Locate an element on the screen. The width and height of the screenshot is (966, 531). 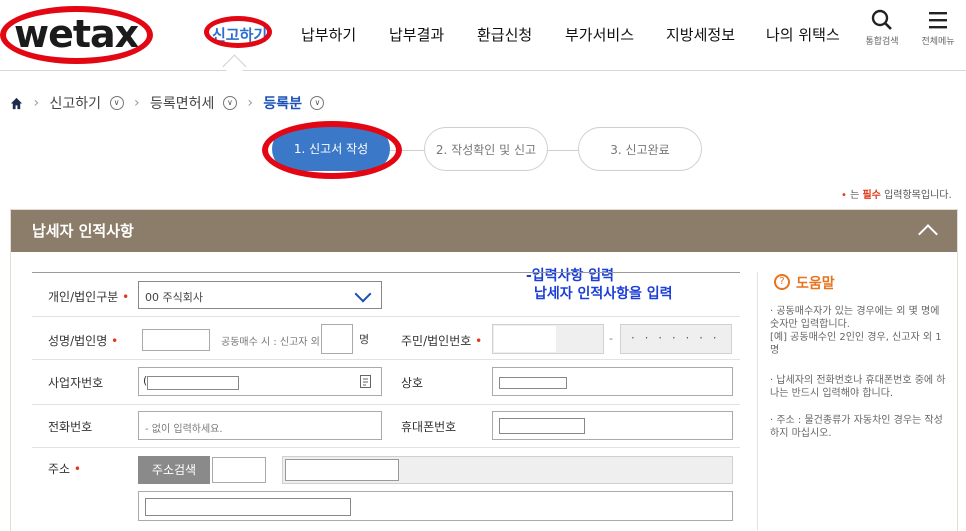
id-number-back-input: · · · · · · · is located at coordinates (676, 339).